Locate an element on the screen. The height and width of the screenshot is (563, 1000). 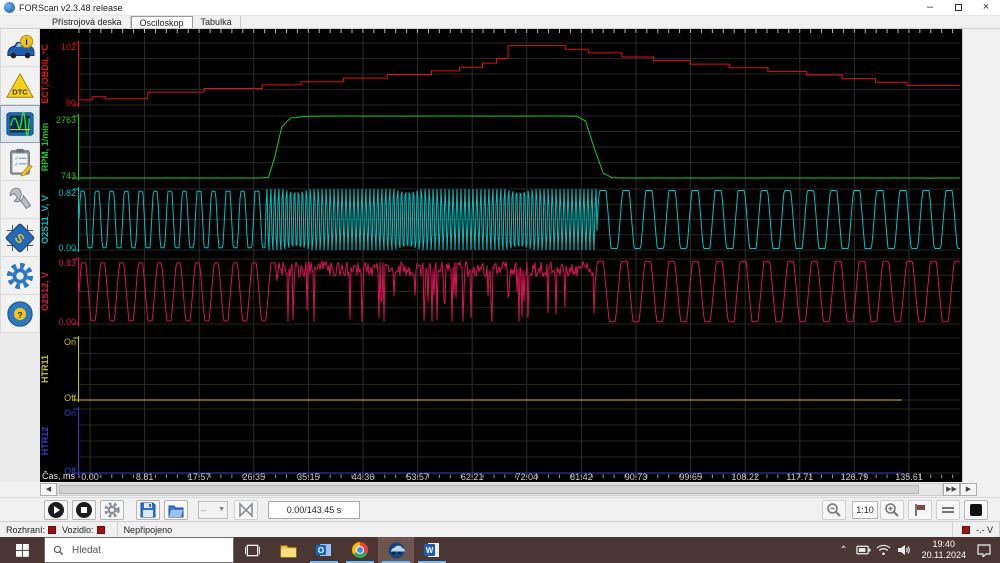
scroll-track is located at coordinates (500, 489).